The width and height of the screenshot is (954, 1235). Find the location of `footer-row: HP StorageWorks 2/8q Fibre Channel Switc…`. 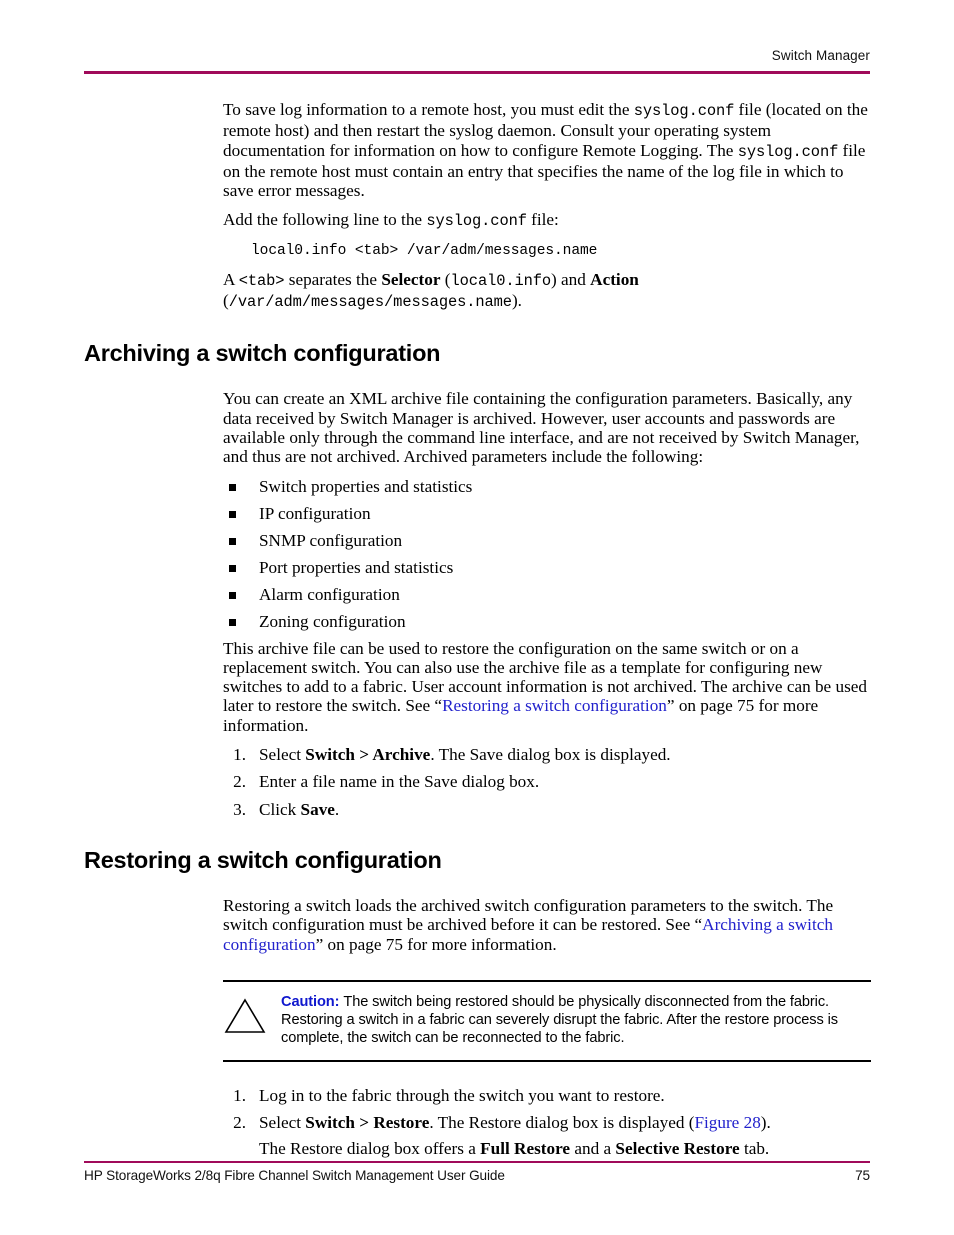

footer-row: HP StorageWorks 2/8q Fibre Channel Switc… is located at coordinates (477, 1175).